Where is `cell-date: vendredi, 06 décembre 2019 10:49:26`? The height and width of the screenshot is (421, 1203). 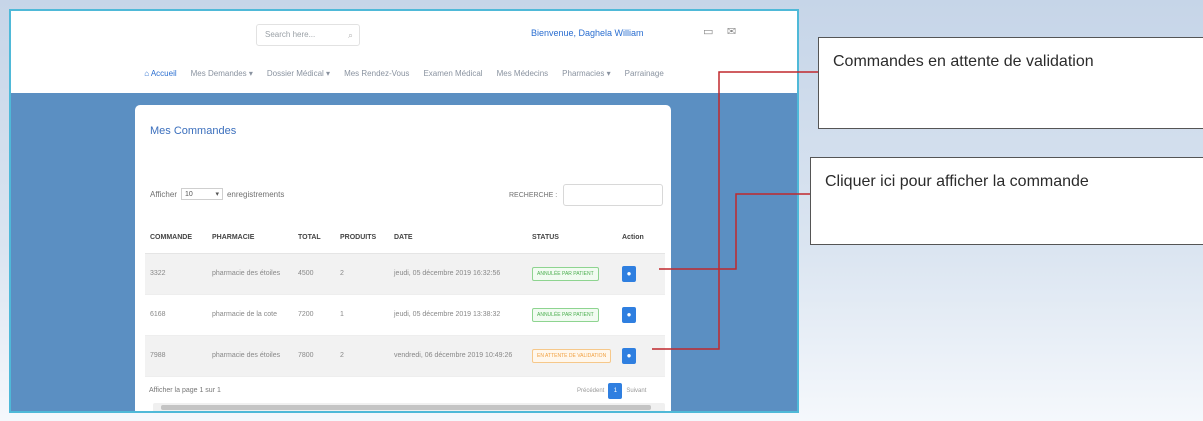 cell-date: vendredi, 06 décembre 2019 10:49:26 is located at coordinates (458, 356).